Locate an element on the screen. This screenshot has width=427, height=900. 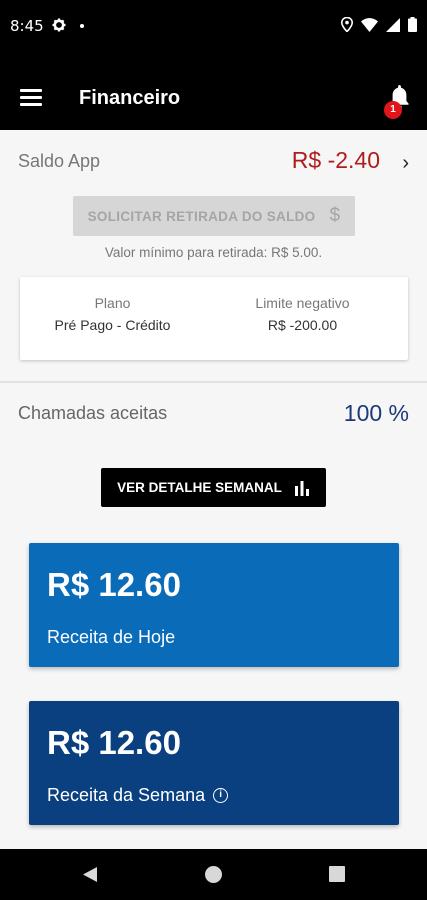
today-revenue-amount: R$ 12.60 is located at coordinates (114, 584).